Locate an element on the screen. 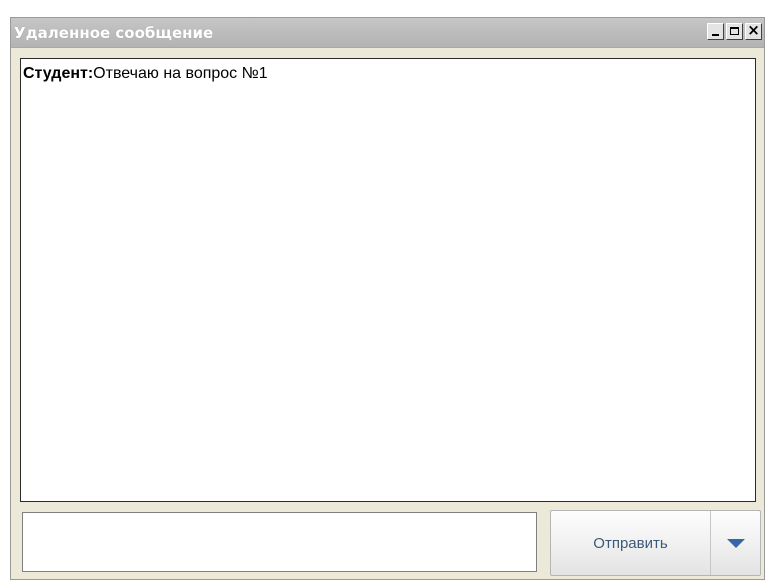 The image size is (767, 583). message-text: Отвечаю на вопрос №1 is located at coordinates (180, 73).